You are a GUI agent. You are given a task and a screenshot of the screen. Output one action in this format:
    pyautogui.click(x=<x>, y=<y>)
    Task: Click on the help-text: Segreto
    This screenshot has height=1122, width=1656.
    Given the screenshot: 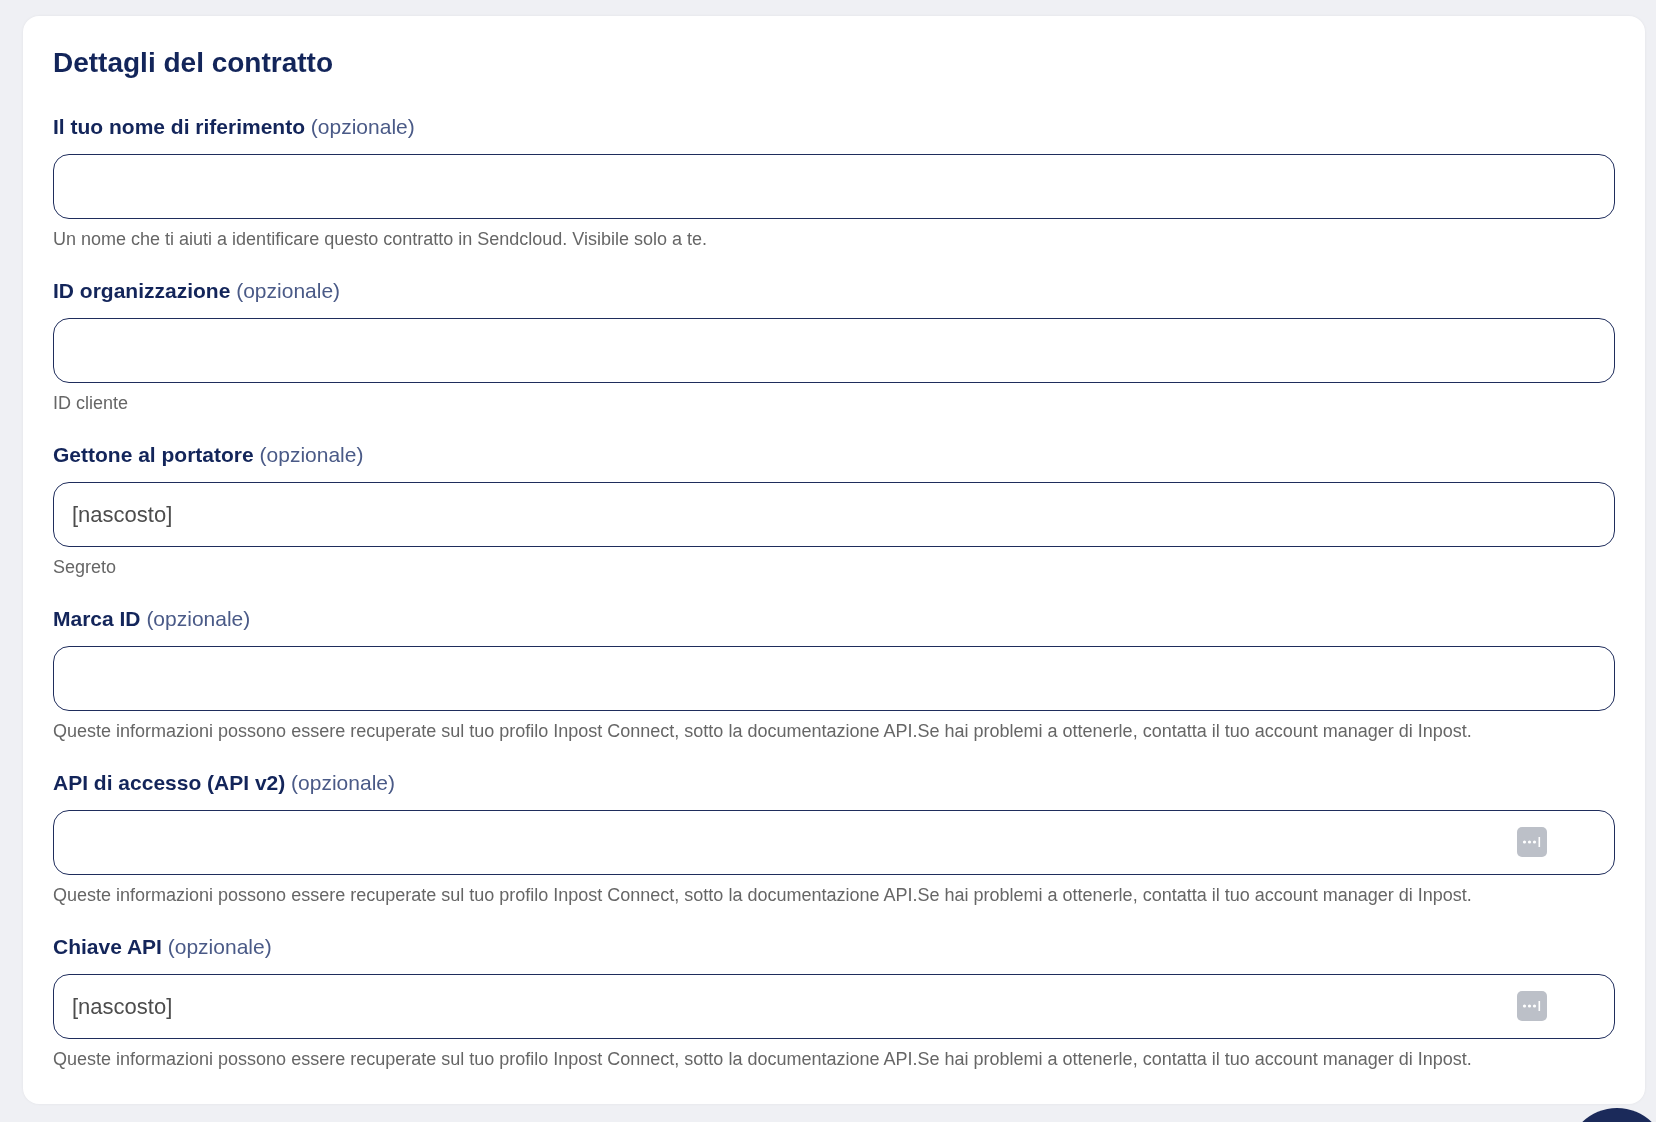 What is the action you would take?
    pyautogui.click(x=85, y=567)
    